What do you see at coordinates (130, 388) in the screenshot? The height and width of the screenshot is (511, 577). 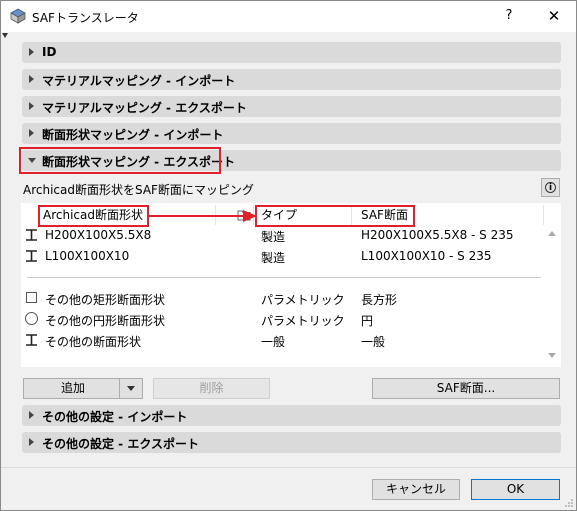 I see `dropdown-arrow-icon` at bounding box center [130, 388].